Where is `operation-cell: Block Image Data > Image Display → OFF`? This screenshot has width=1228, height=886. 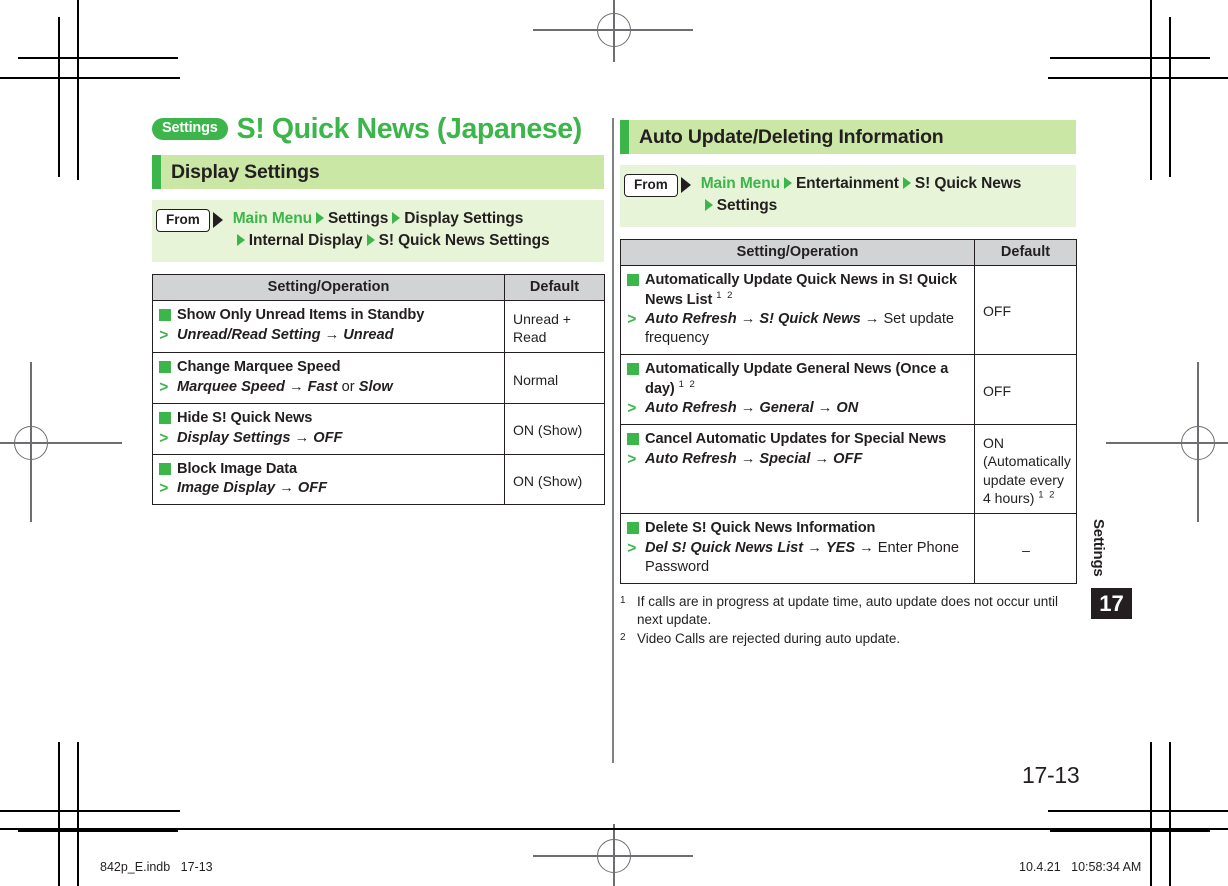
operation-cell: Block Image Data > Image Display → OFF is located at coordinates (328, 479).